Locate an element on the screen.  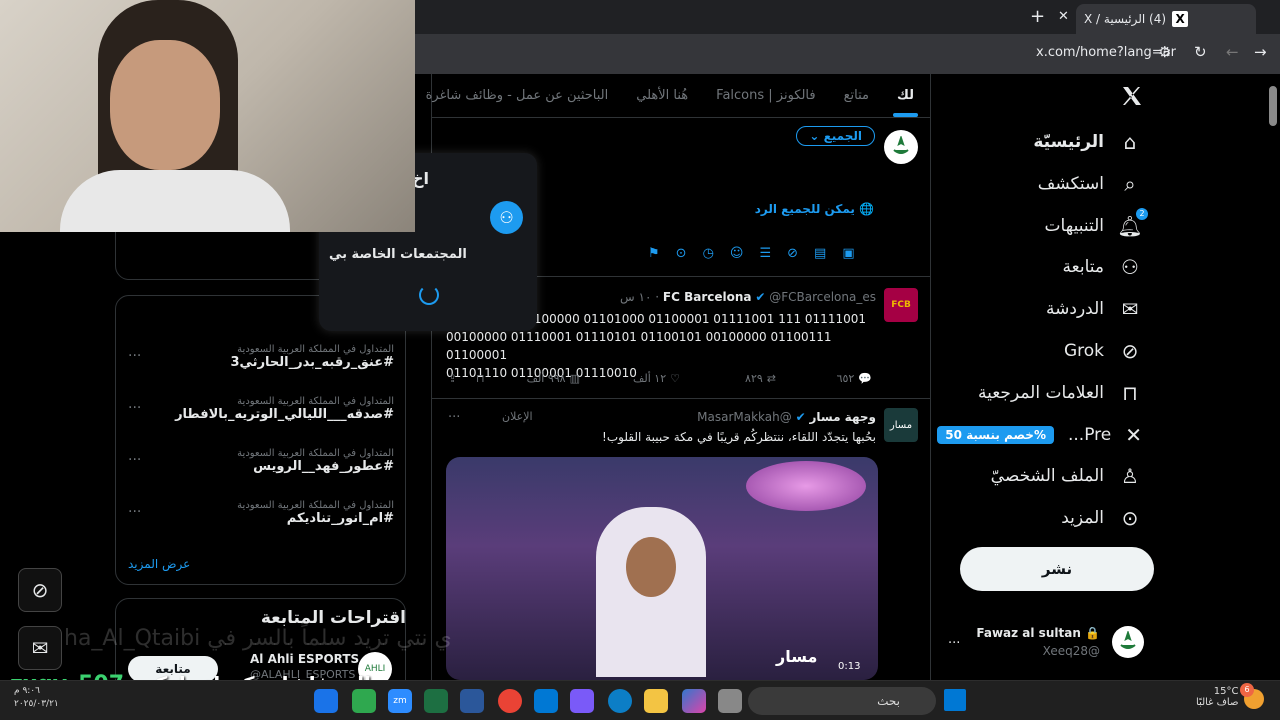
tab-for-you: لك is located at coordinates (905, 102).